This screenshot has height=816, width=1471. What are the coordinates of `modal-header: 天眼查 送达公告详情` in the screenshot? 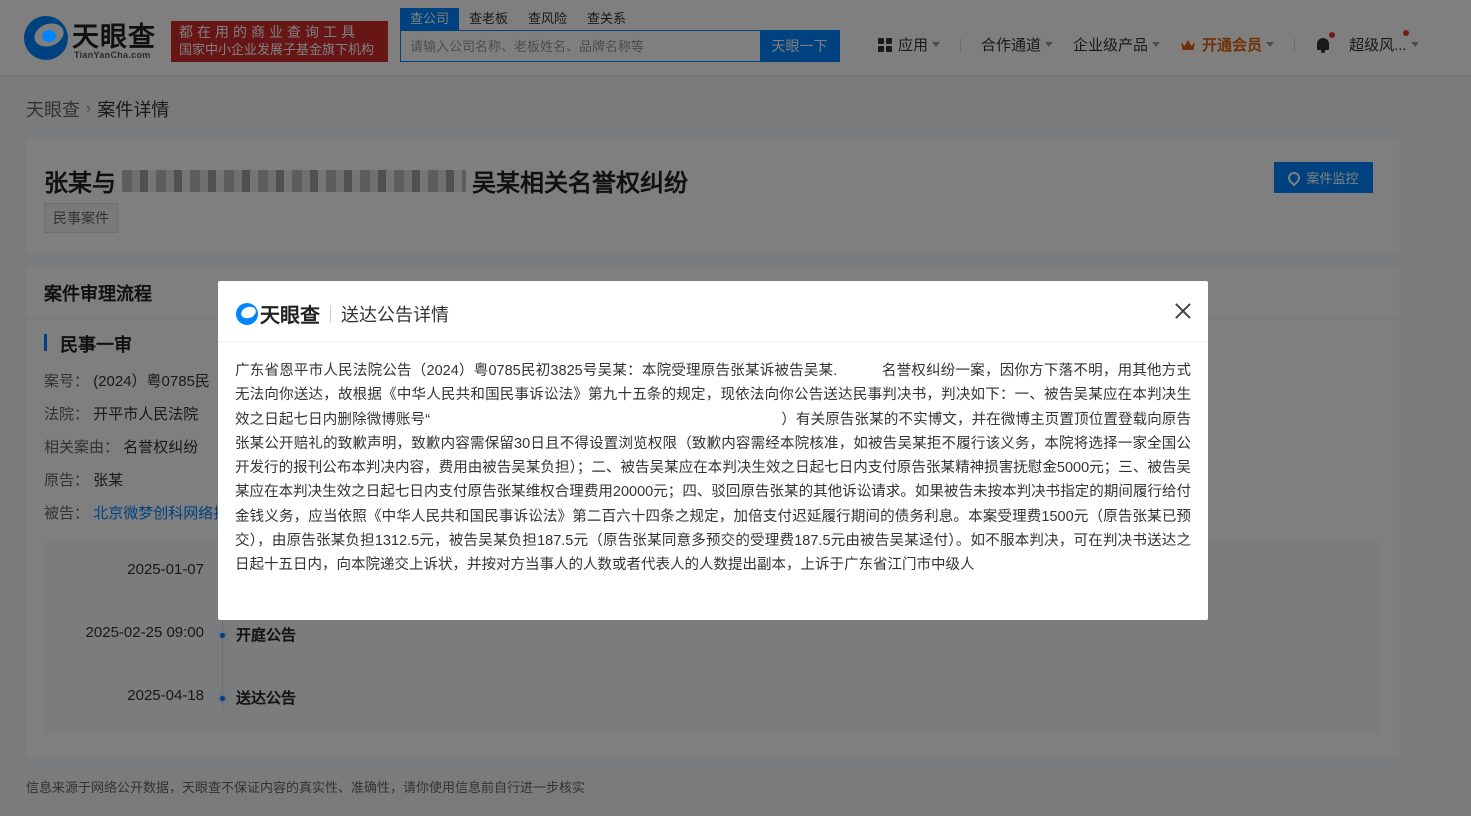 It's located at (713, 311).